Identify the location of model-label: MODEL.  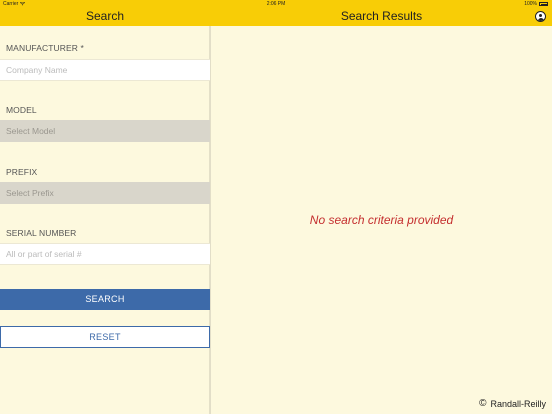
(21, 110).